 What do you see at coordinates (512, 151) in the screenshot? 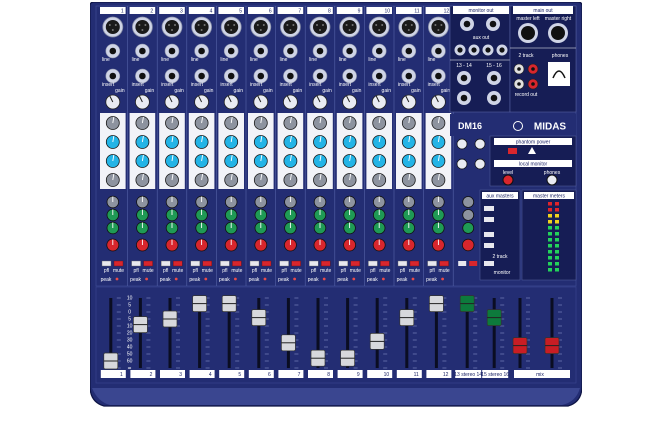
I see `phantom-power-switch` at bounding box center [512, 151].